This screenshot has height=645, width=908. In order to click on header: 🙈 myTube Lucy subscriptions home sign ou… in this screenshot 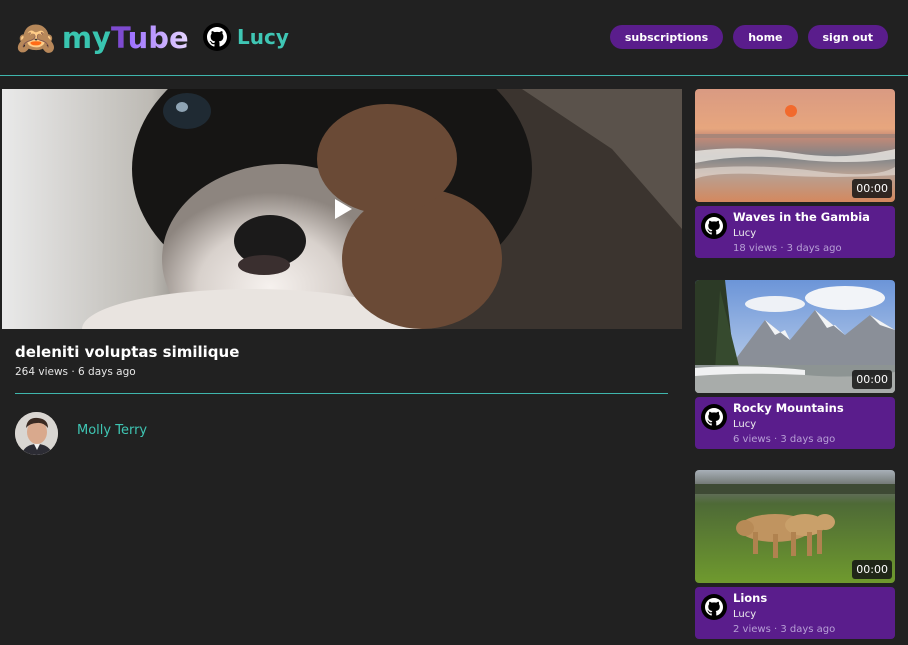, I will do `click(454, 38)`.